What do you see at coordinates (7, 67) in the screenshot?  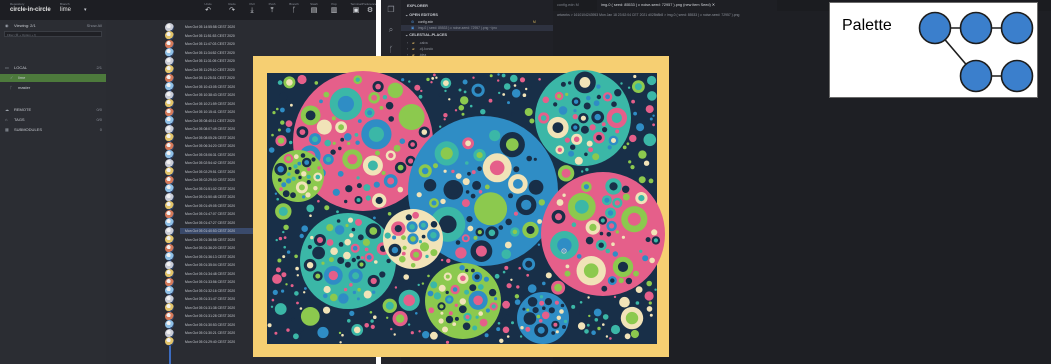 I see `section-icon: ▭` at bounding box center [7, 67].